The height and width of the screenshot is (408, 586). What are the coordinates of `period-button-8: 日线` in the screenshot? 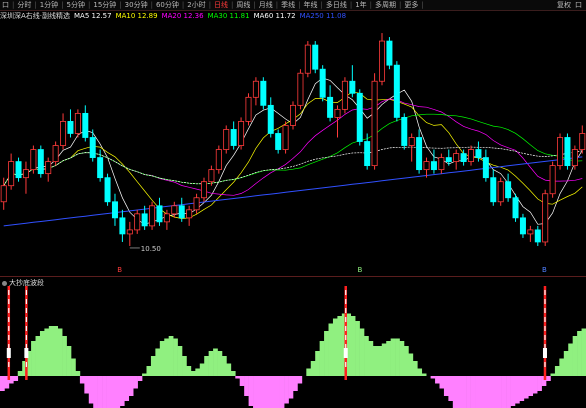 It's located at (221, 5).